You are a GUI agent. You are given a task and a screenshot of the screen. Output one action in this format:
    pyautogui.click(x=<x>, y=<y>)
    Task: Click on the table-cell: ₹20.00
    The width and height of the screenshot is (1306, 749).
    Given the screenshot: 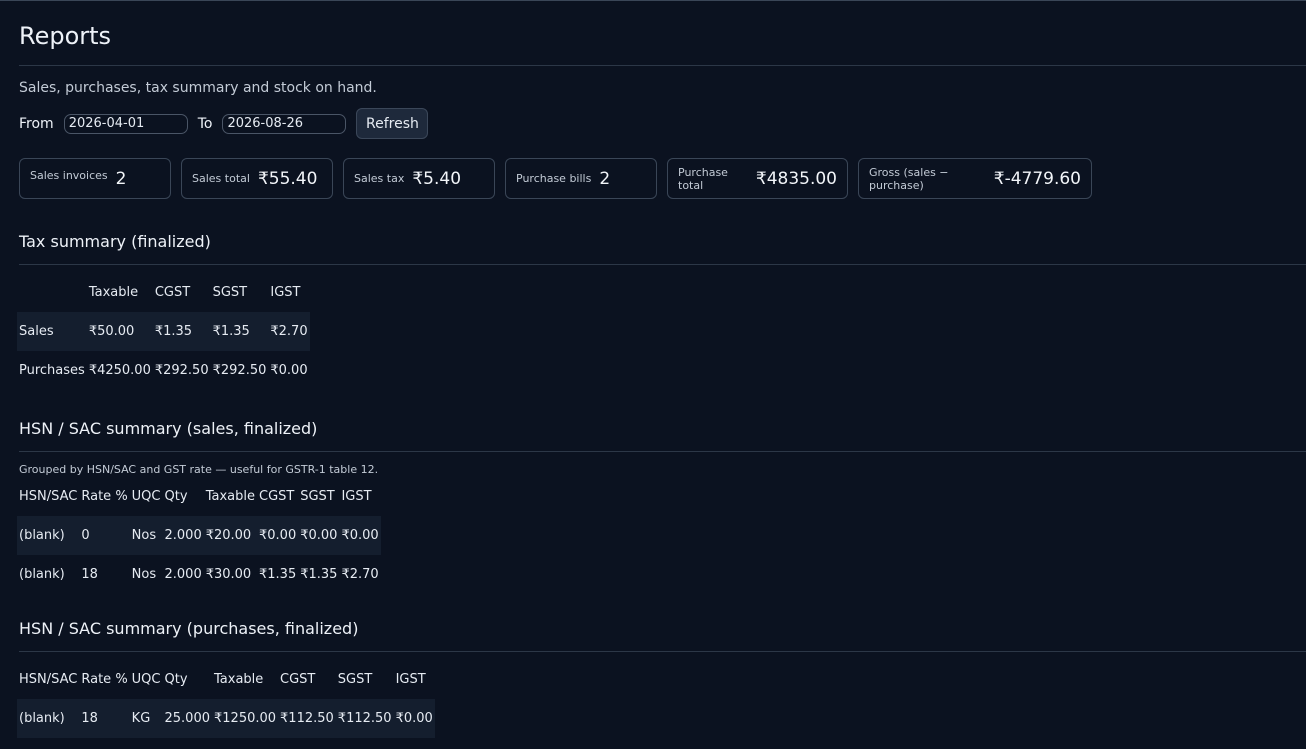 What is the action you would take?
    pyautogui.click(x=230, y=535)
    